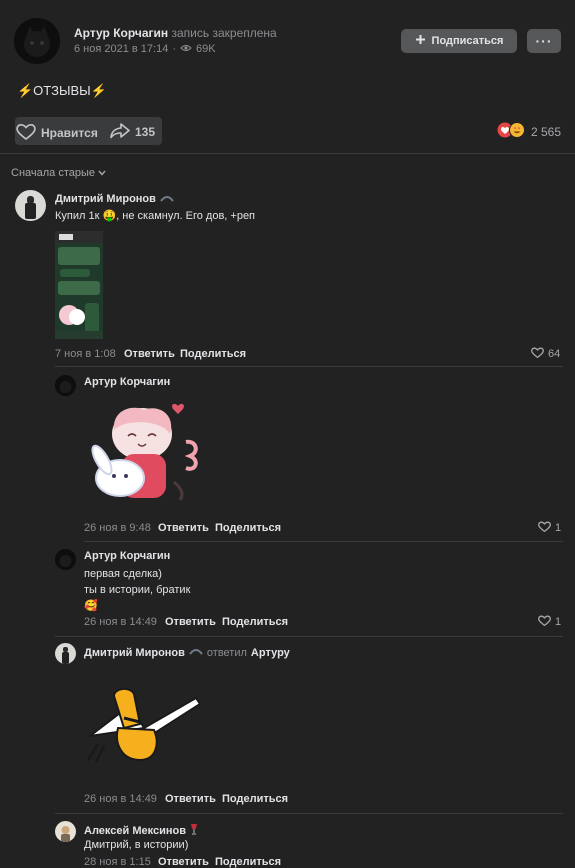 This screenshot has height=868, width=575. Describe the element at coordinates (117, 528) in the screenshot. I see `reply-date: 26 ноя в 9:48` at that location.